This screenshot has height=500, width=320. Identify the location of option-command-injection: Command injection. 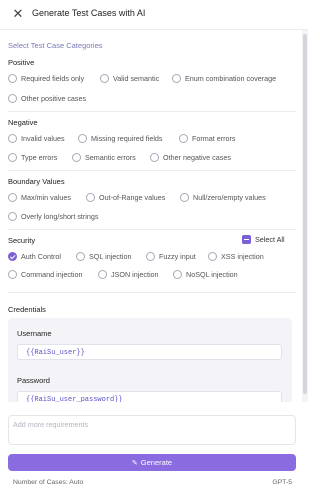
(45, 274).